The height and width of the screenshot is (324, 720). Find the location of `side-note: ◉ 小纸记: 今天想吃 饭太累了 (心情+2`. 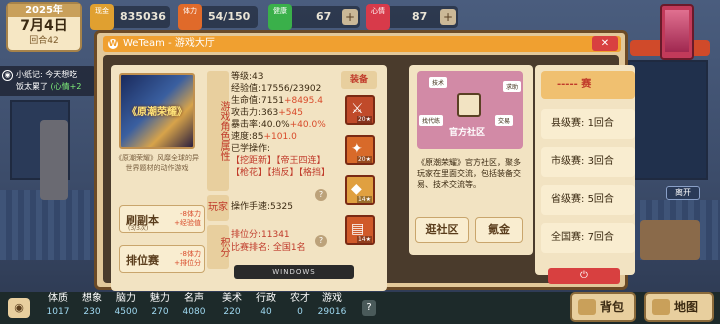

side-note: ◉ 小纸记: 今天想吃 饭太累了 (心情+2 is located at coordinates (49, 81).